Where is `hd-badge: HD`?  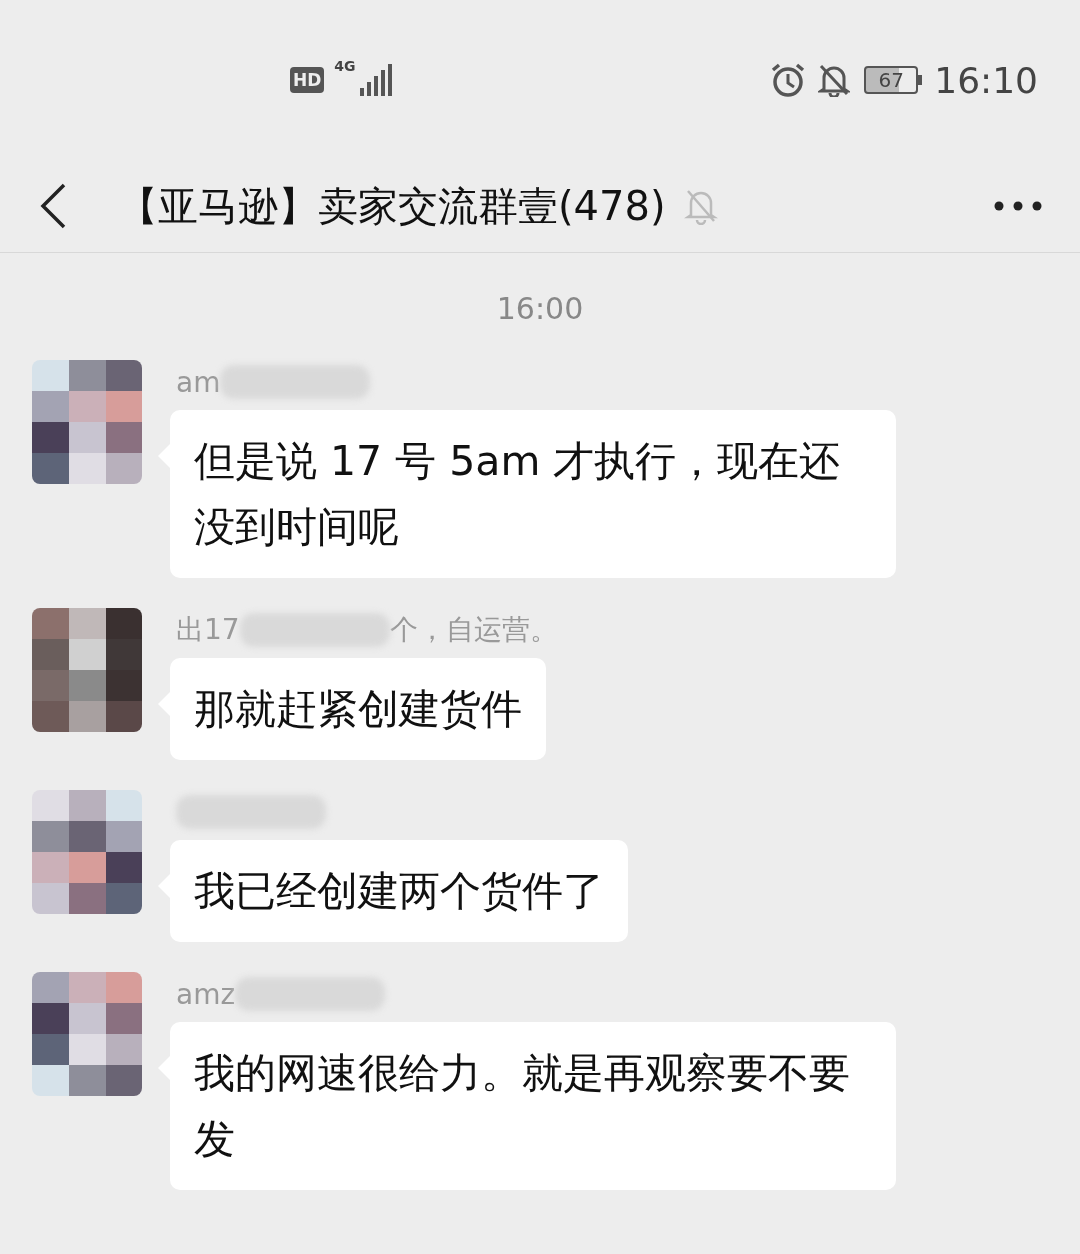
hd-badge: HD is located at coordinates (307, 80).